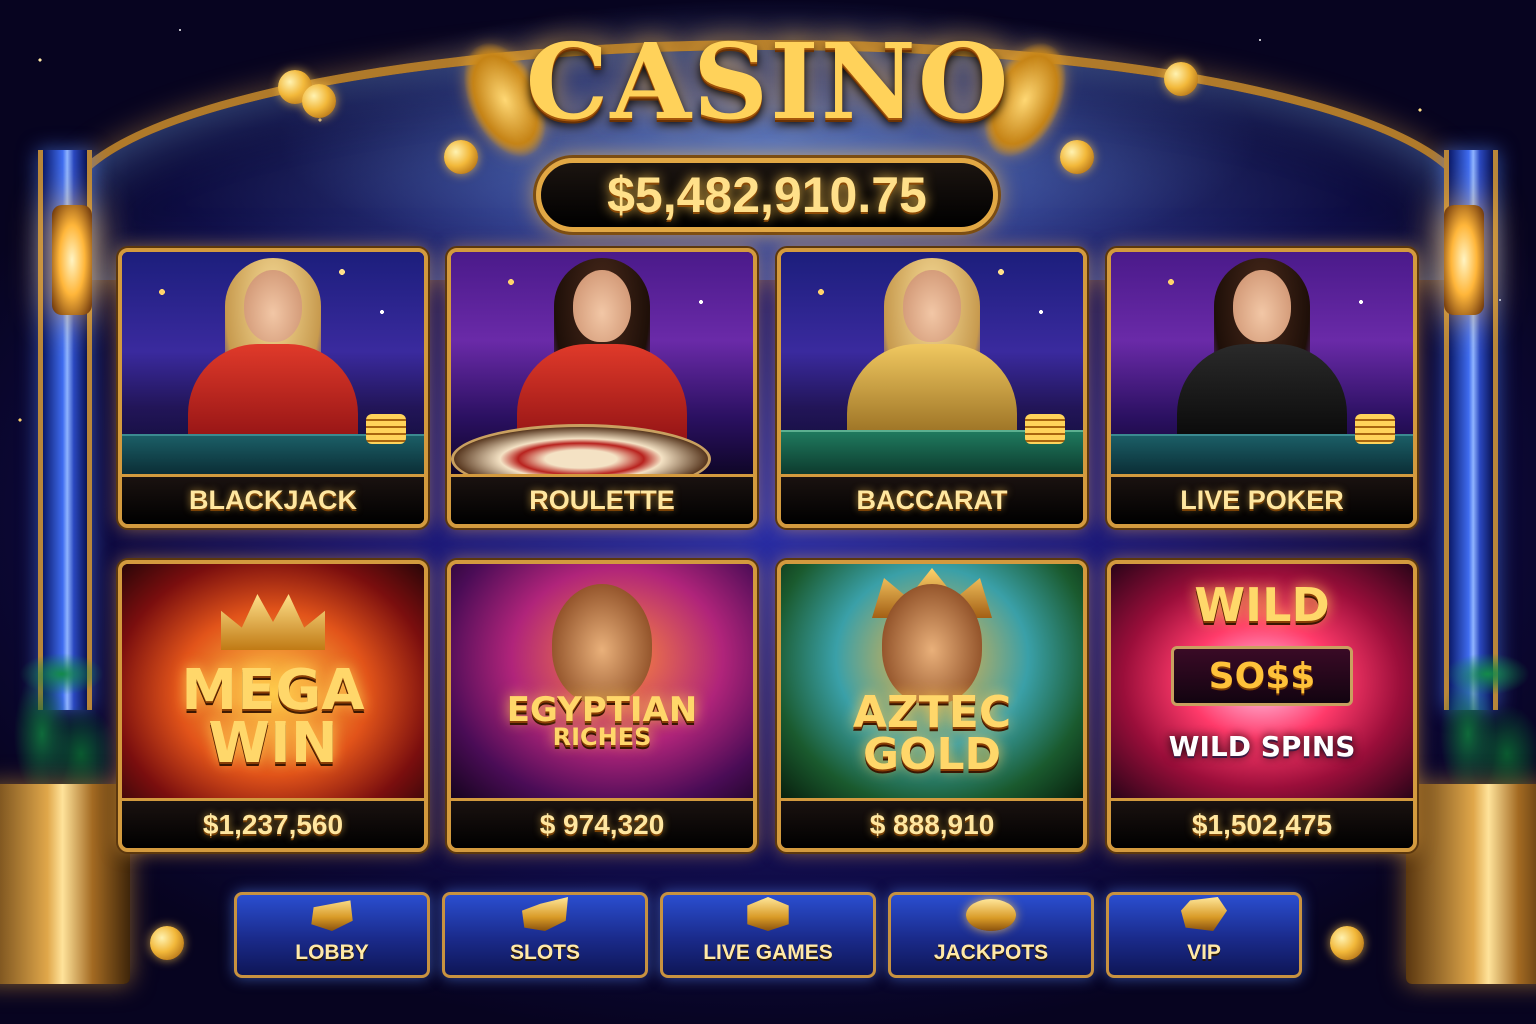 The height and width of the screenshot is (1024, 1536). I want to click on nav-label: LIVE GAMES, so click(768, 952).